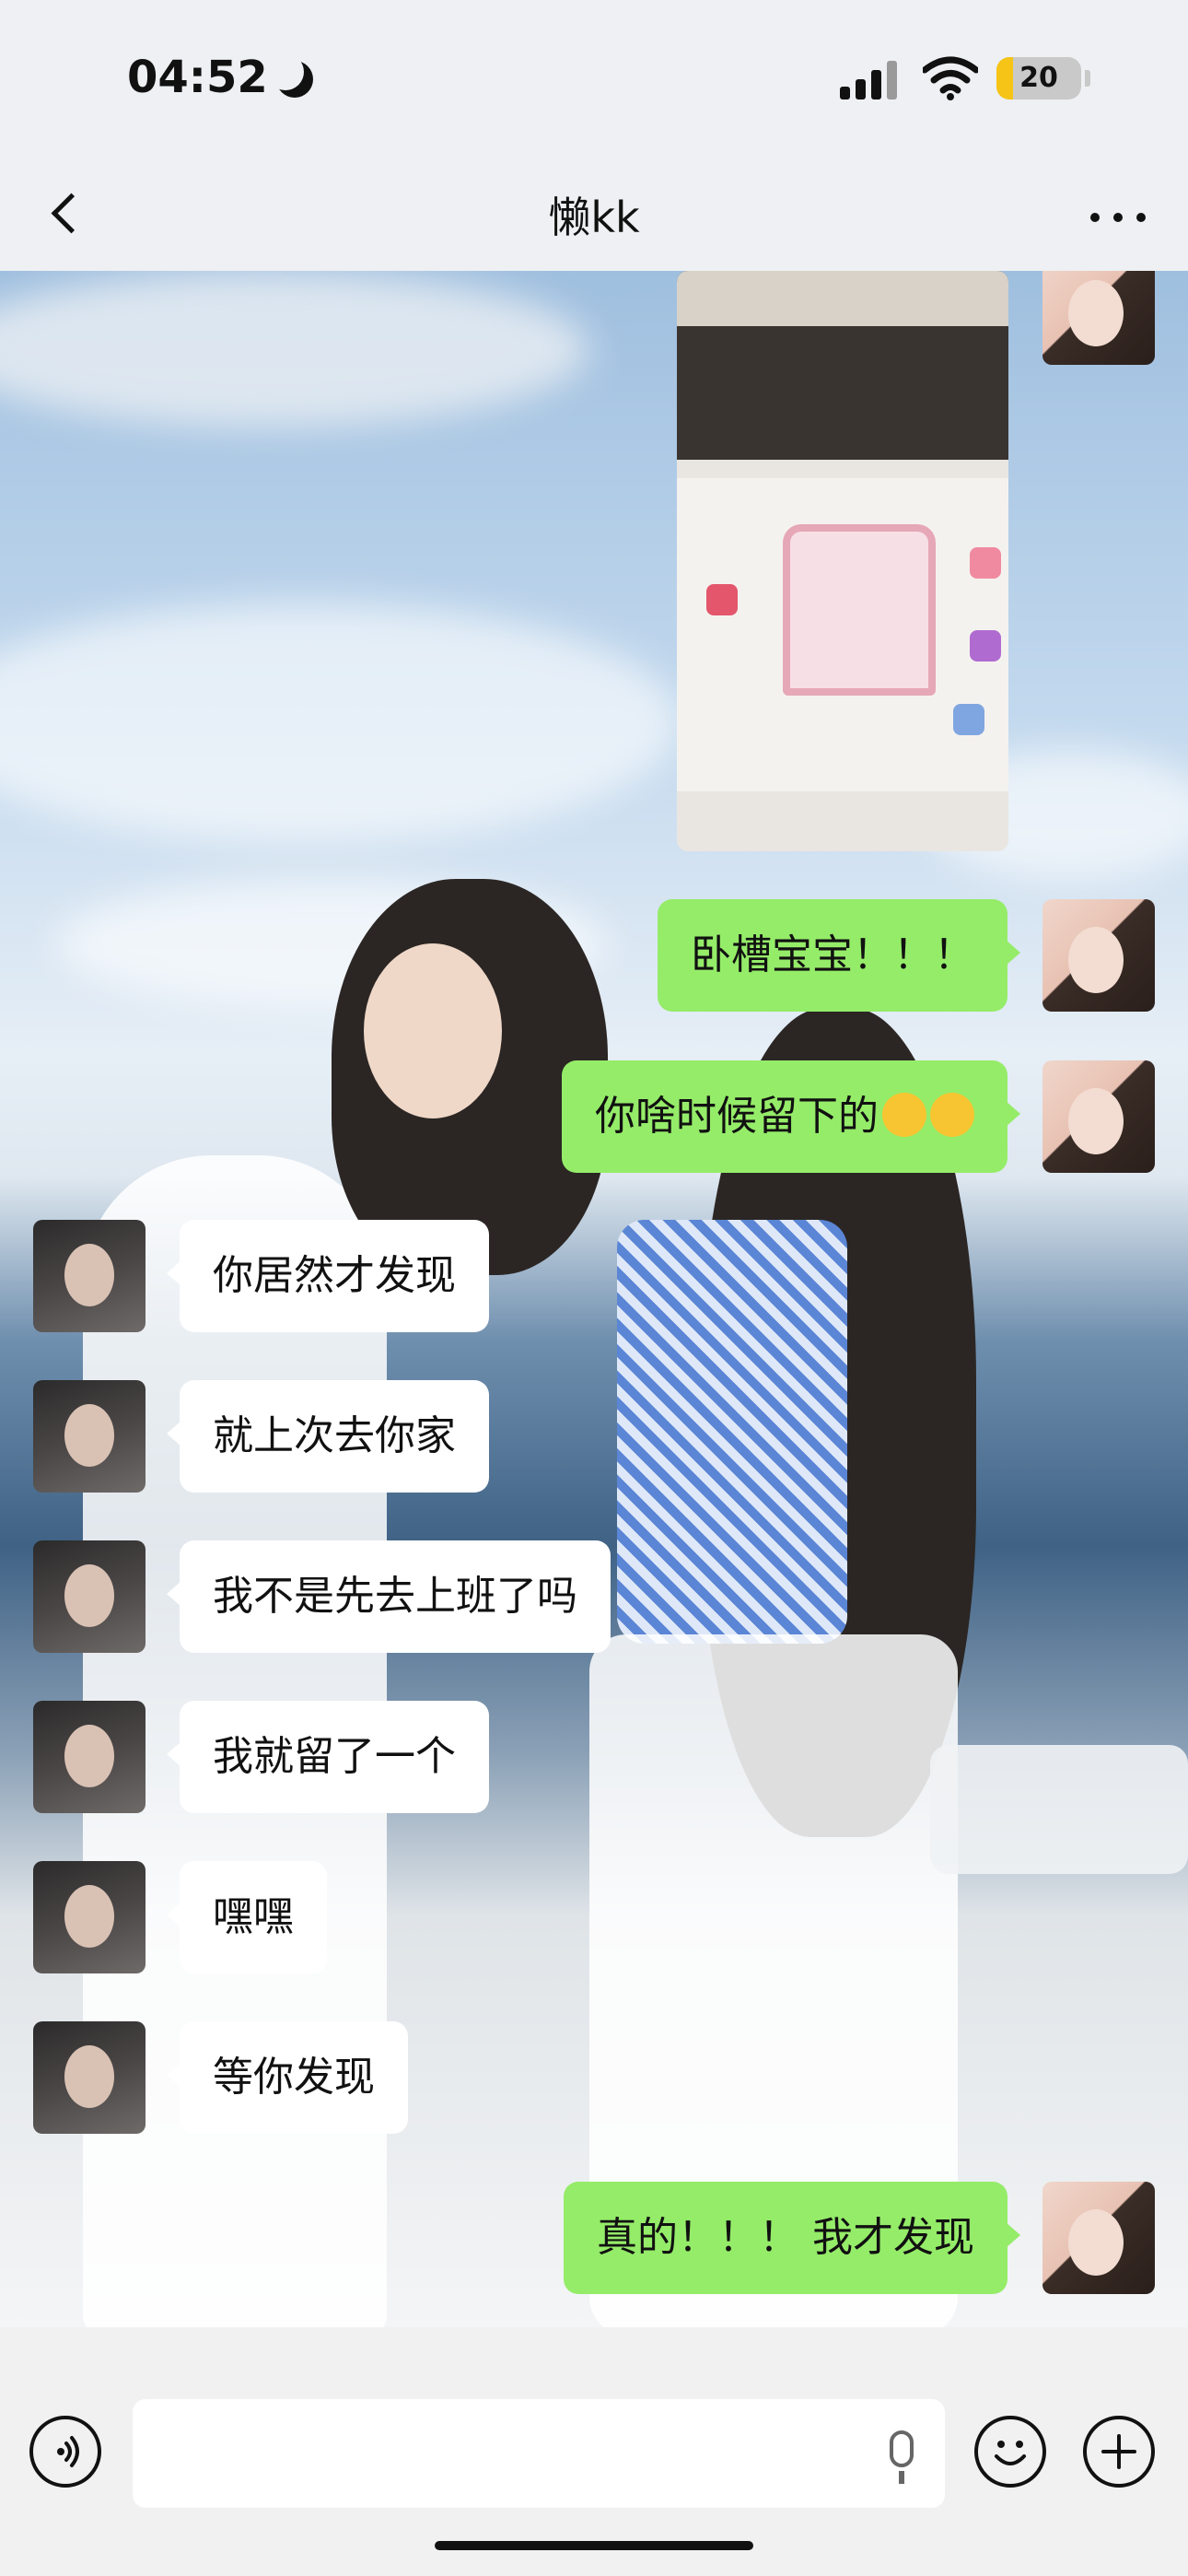  Describe the element at coordinates (290, 75) in the screenshot. I see `moon-icon` at that location.